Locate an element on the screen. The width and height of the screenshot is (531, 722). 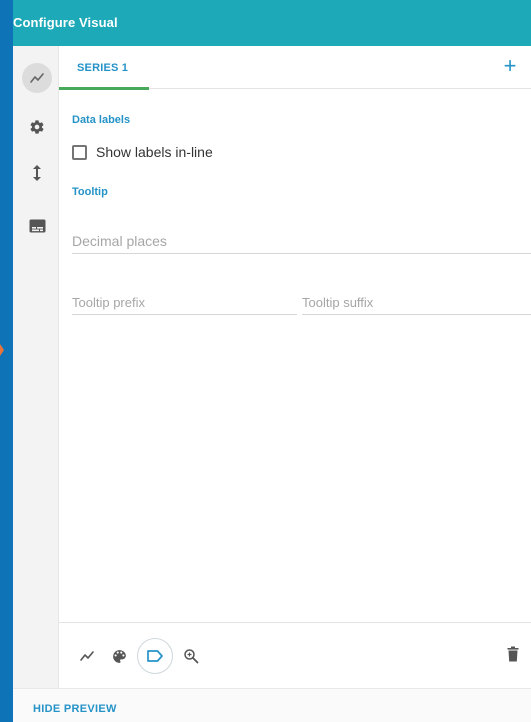
show-labels-inline-option: Show labels in-line is located at coordinates (142, 152).